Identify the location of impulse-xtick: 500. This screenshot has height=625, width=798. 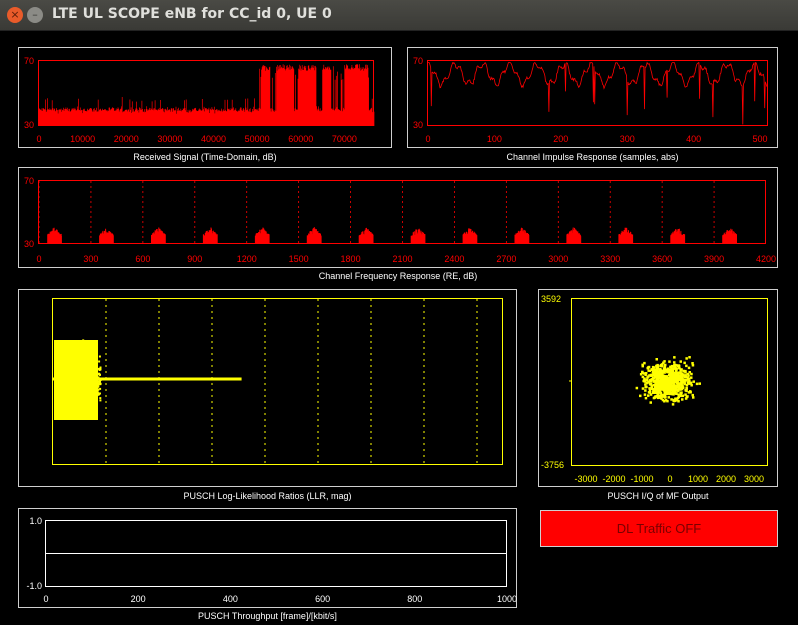
(760, 139).